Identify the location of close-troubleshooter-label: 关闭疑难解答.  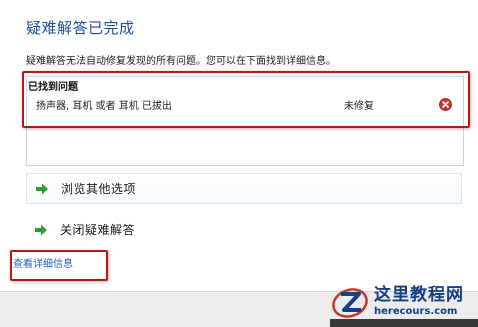
(98, 230).